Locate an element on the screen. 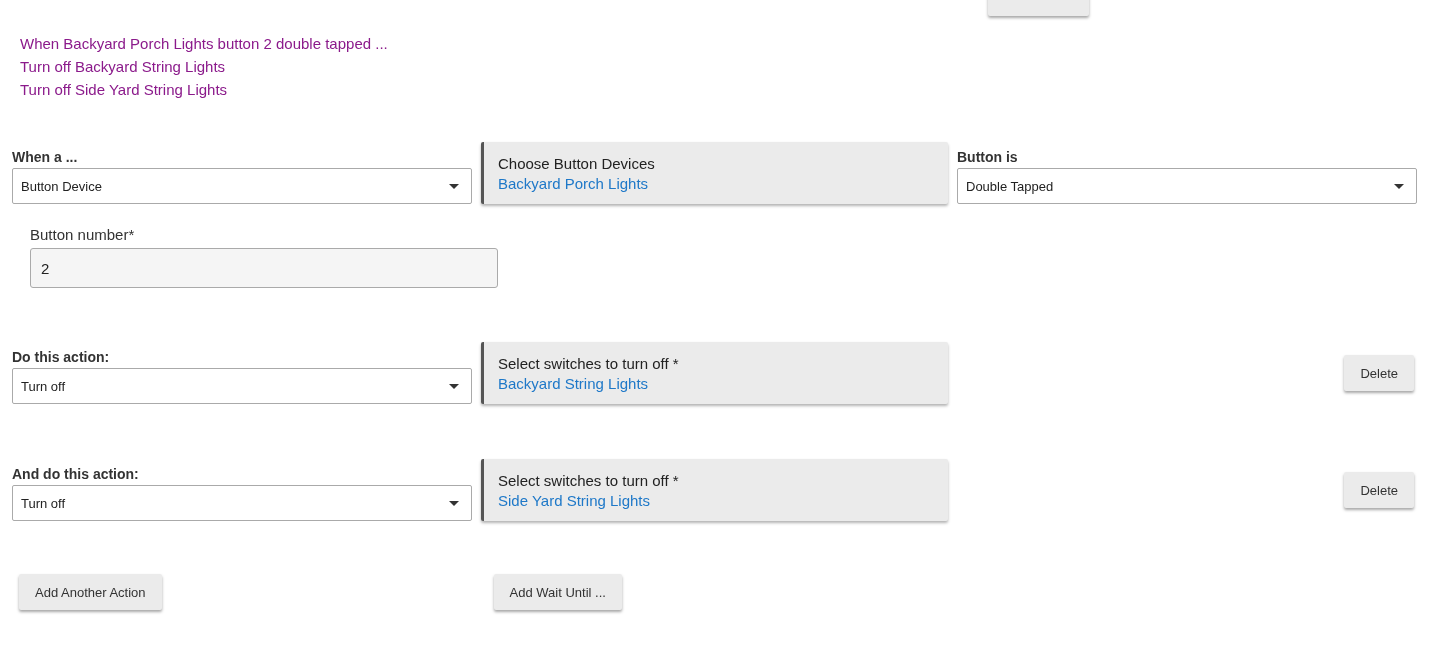  picker-value: Side Yard String Lights is located at coordinates (575, 500).